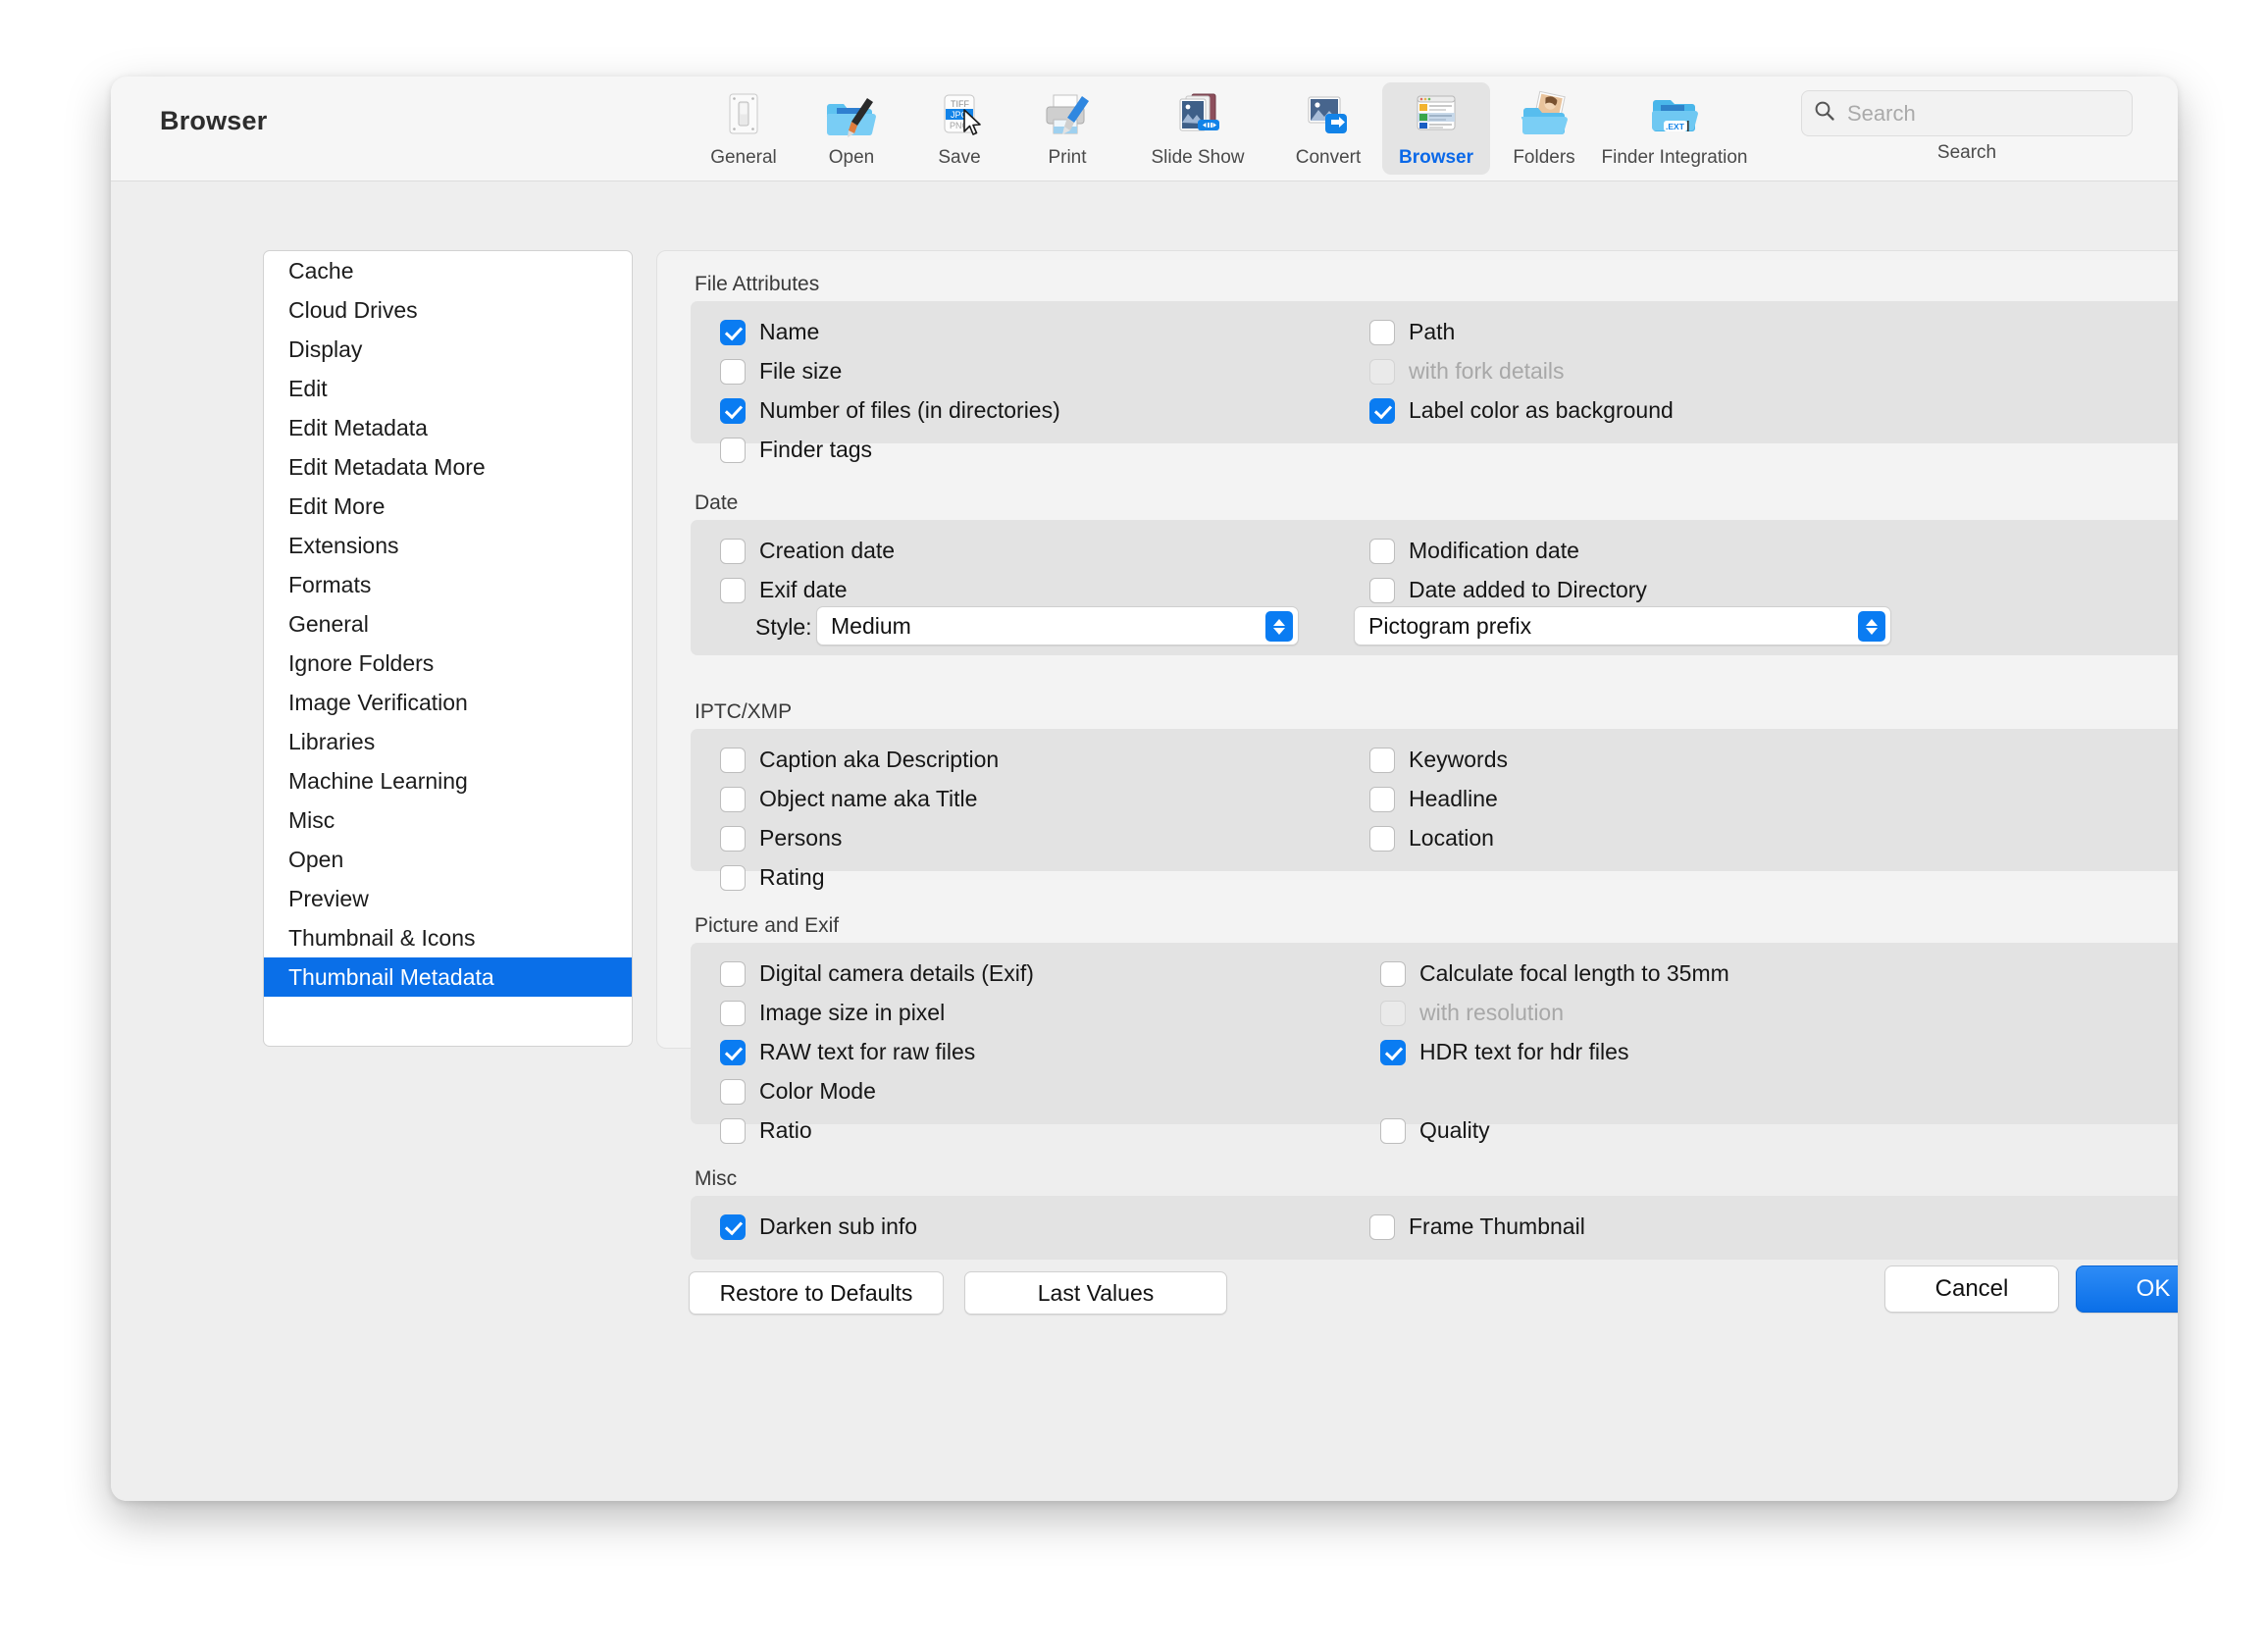 This screenshot has width=2268, height=1652. Describe the element at coordinates (1544, 128) in the screenshot. I see `toolbar-item-folders: Folders` at that location.